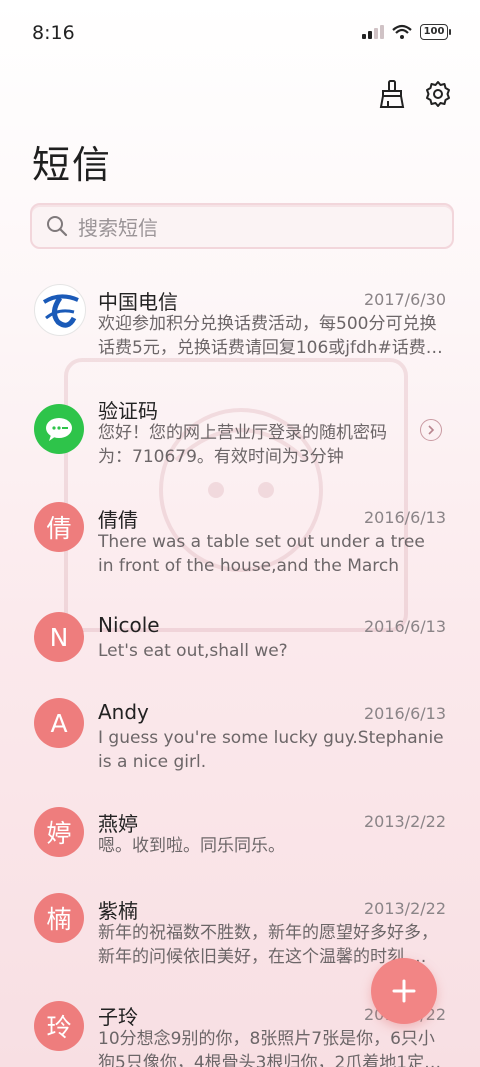 The height and width of the screenshot is (1067, 480). Describe the element at coordinates (57, 226) in the screenshot. I see `search-icon` at that location.